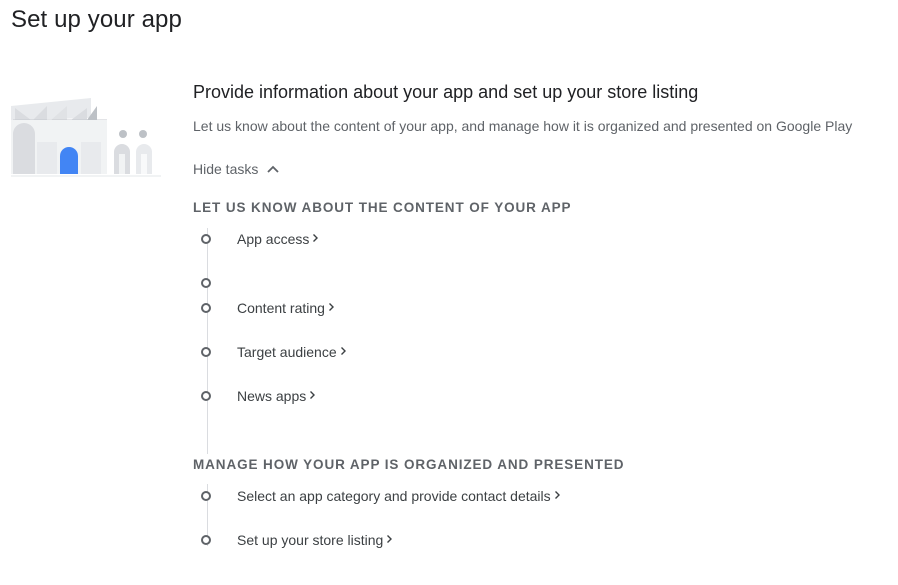  I want to click on task-app-access: App access, so click(260, 239).